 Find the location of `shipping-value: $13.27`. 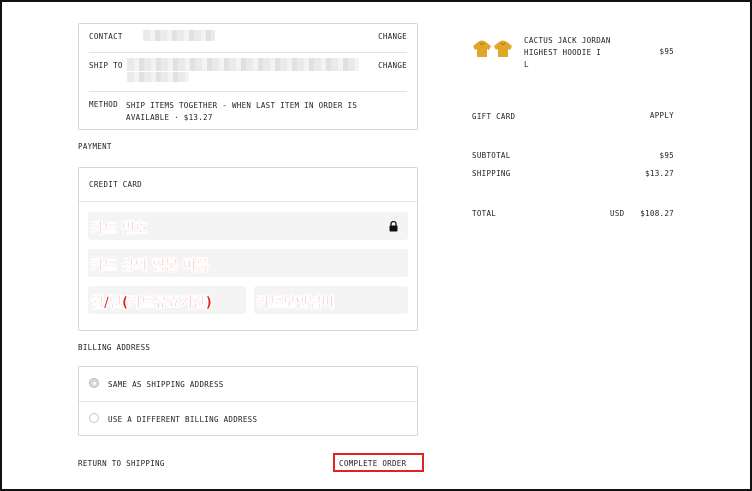

shipping-value: $13.27 is located at coordinates (659, 173).